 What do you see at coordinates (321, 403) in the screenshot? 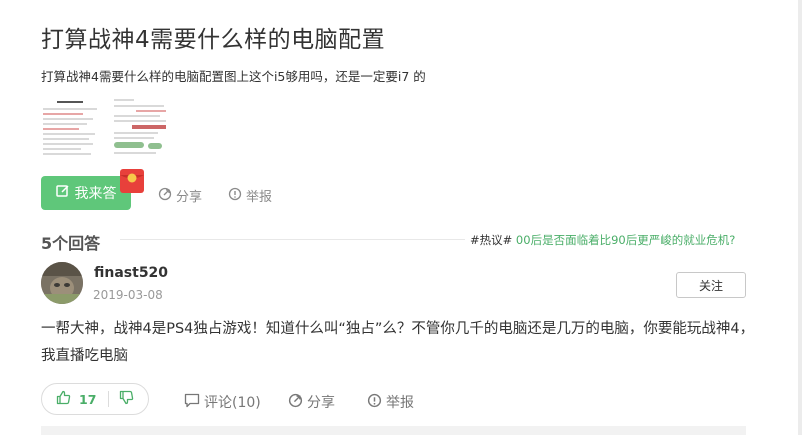
I see `answer-share-label: 分享` at bounding box center [321, 403].